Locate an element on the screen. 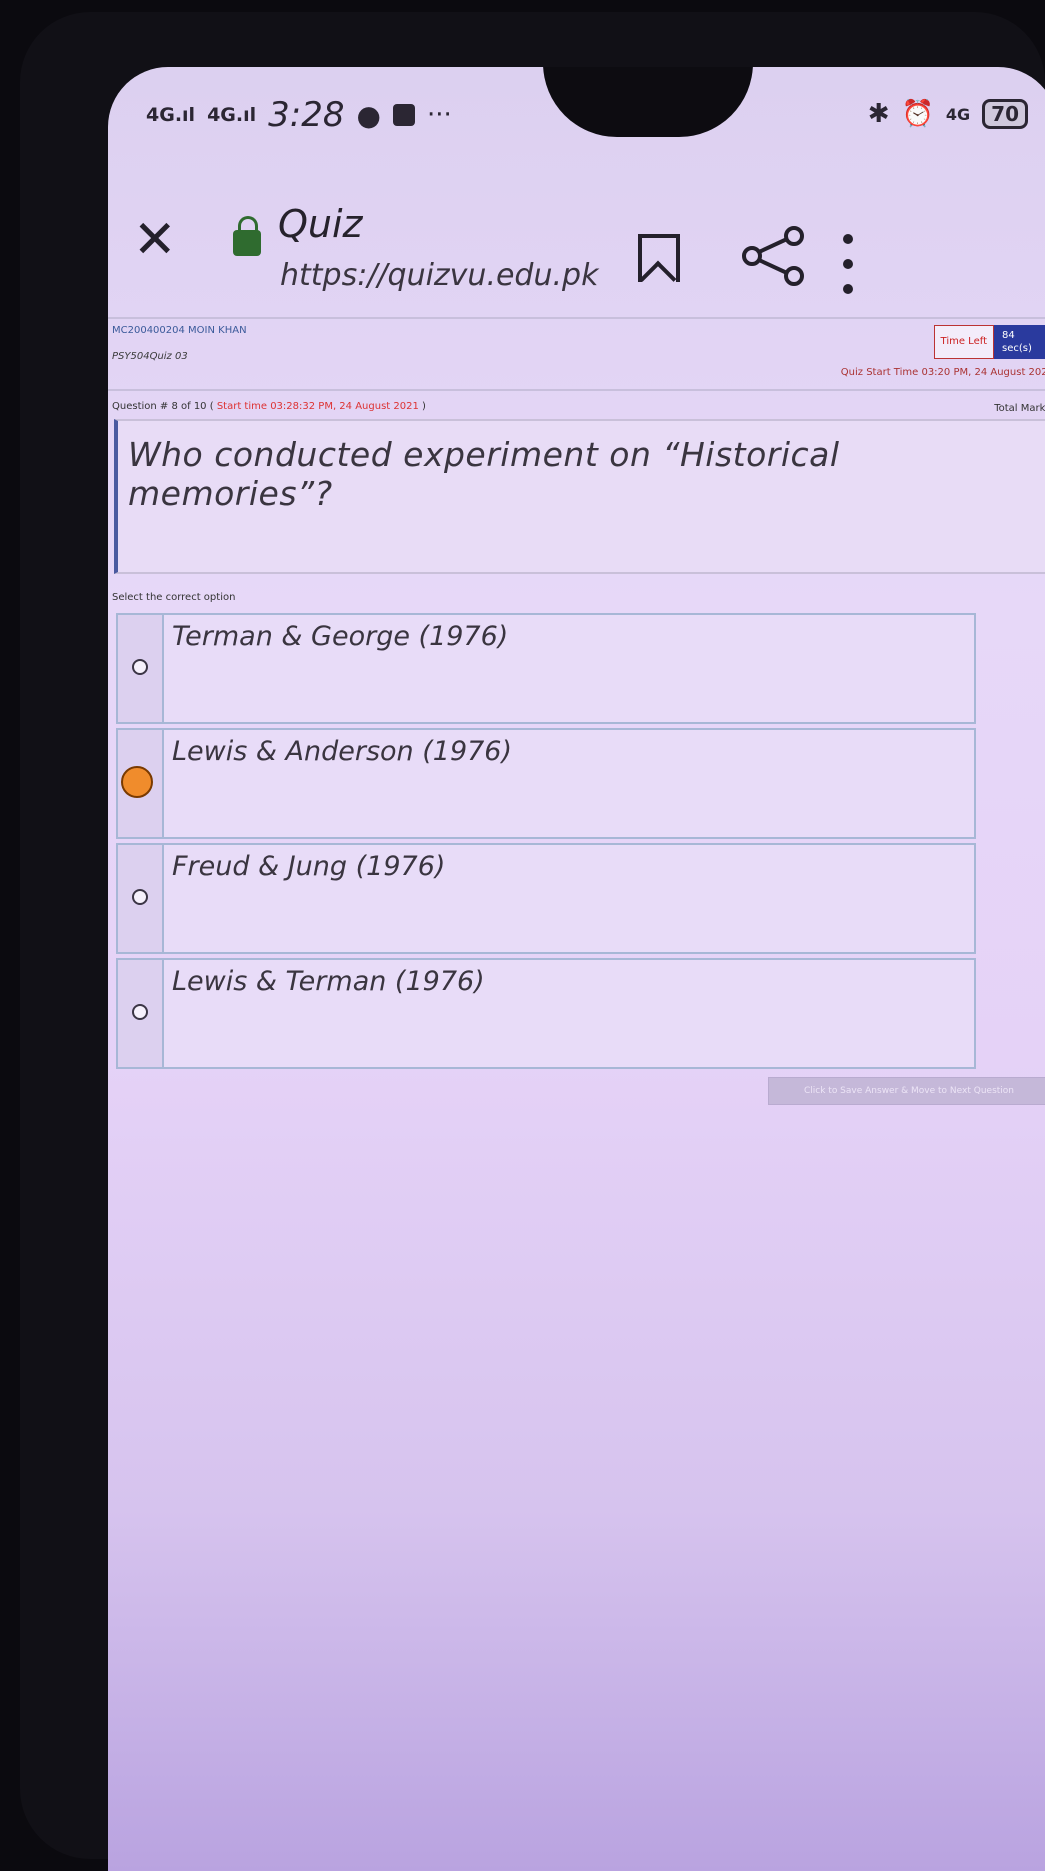 The height and width of the screenshot is (1871, 1045). time-left-value: 84 sec(s) is located at coordinates (1019, 342).